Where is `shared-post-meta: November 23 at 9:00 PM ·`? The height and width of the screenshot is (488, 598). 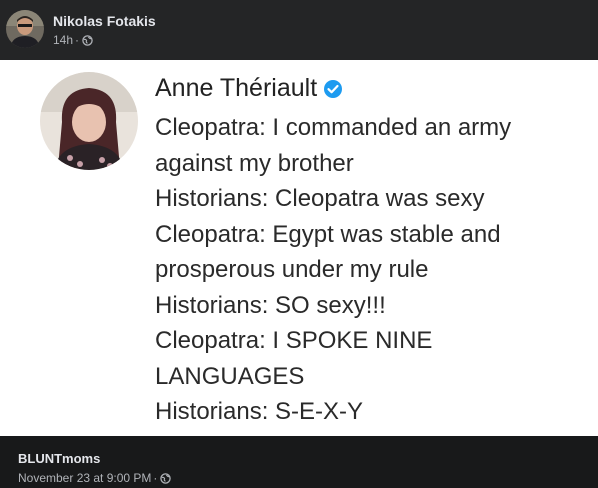
shared-post-meta: November 23 at 9:00 PM · is located at coordinates (95, 478).